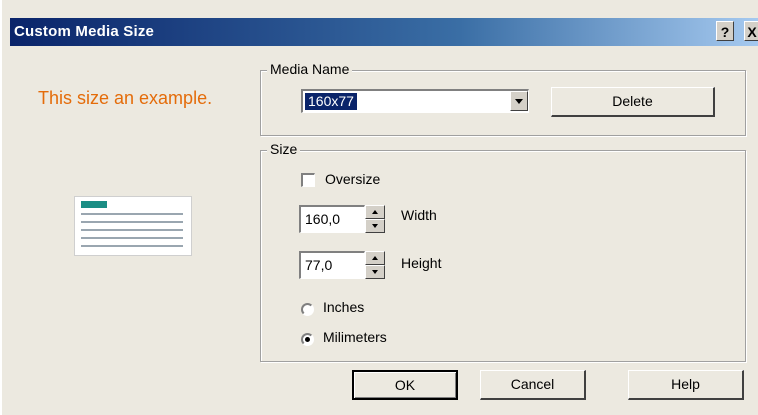 This screenshot has width=758, height=415. What do you see at coordinates (352, 179) in the screenshot?
I see `oversize-label: Oversize` at bounding box center [352, 179].